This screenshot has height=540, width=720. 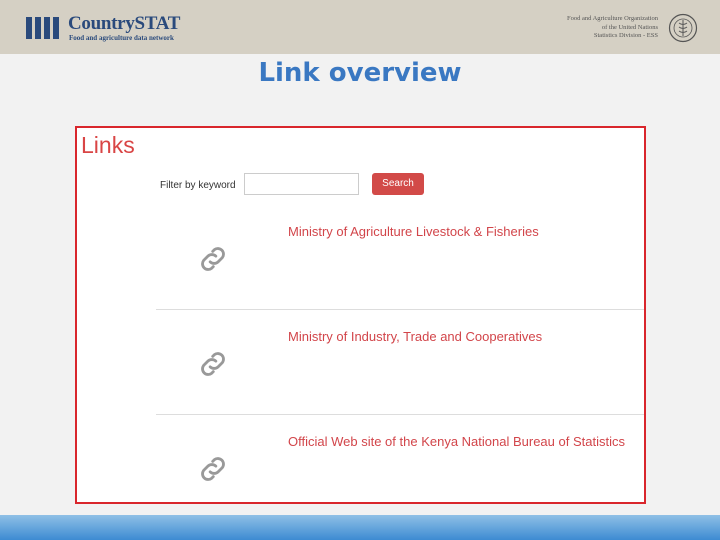 What do you see at coordinates (360, 527) in the screenshot?
I see `bottom-accent-bar` at bounding box center [360, 527].